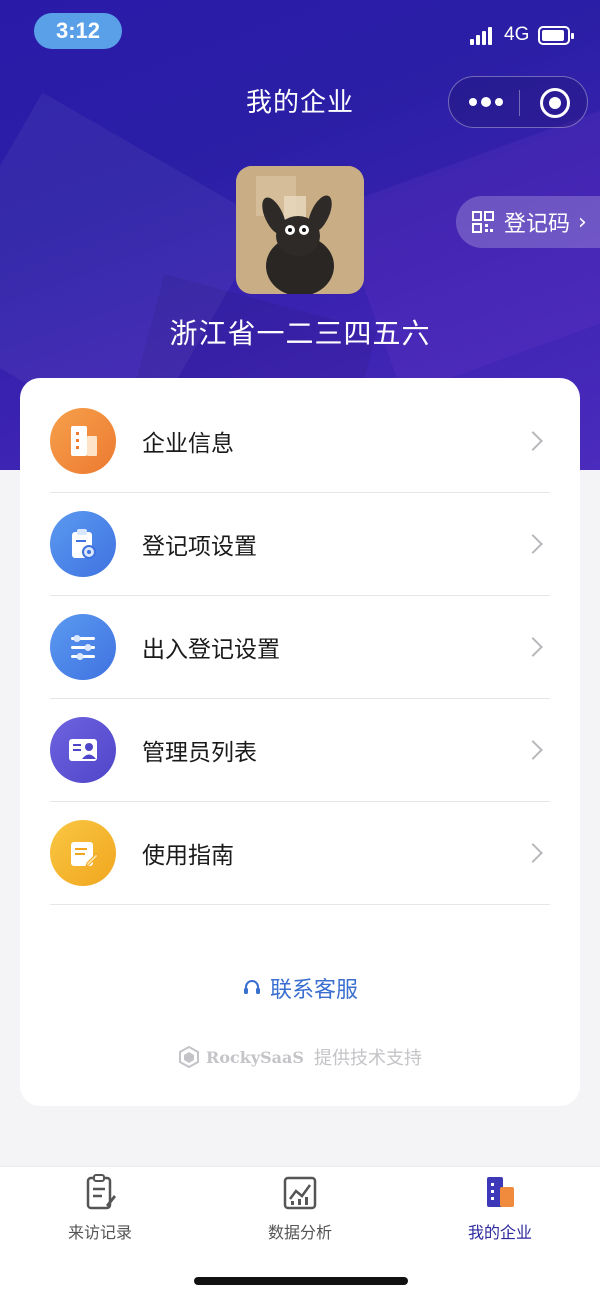  I want to click on company-name: 浙江省一二三四五六, so click(300, 333).